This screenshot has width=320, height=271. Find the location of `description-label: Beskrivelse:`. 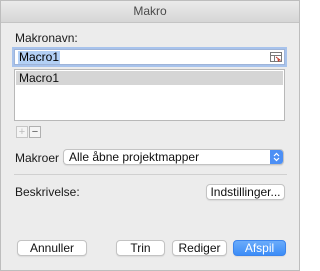

description-label: Beskrivelse: is located at coordinates (47, 192).